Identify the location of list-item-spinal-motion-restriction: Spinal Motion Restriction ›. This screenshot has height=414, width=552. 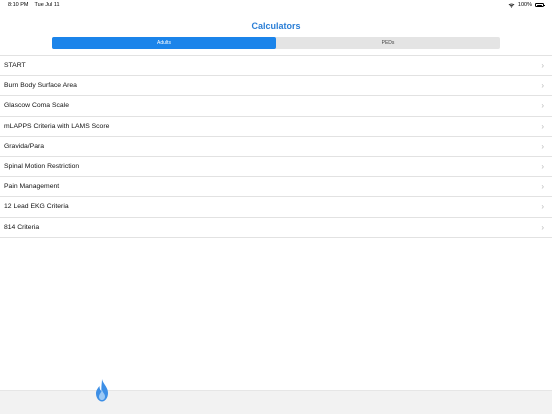
(276, 167).